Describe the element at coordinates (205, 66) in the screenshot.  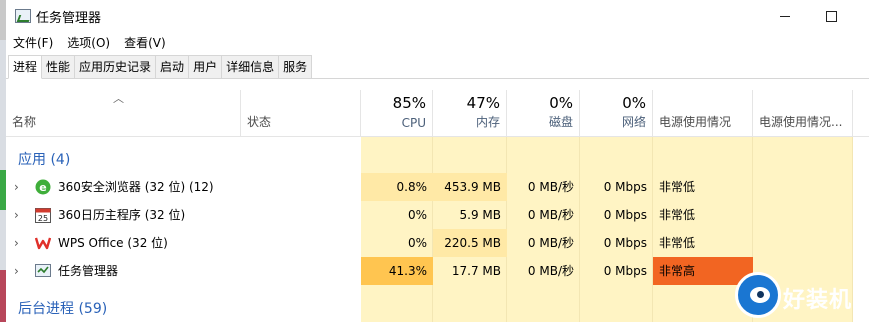
I see `tab-users: 用户` at that location.